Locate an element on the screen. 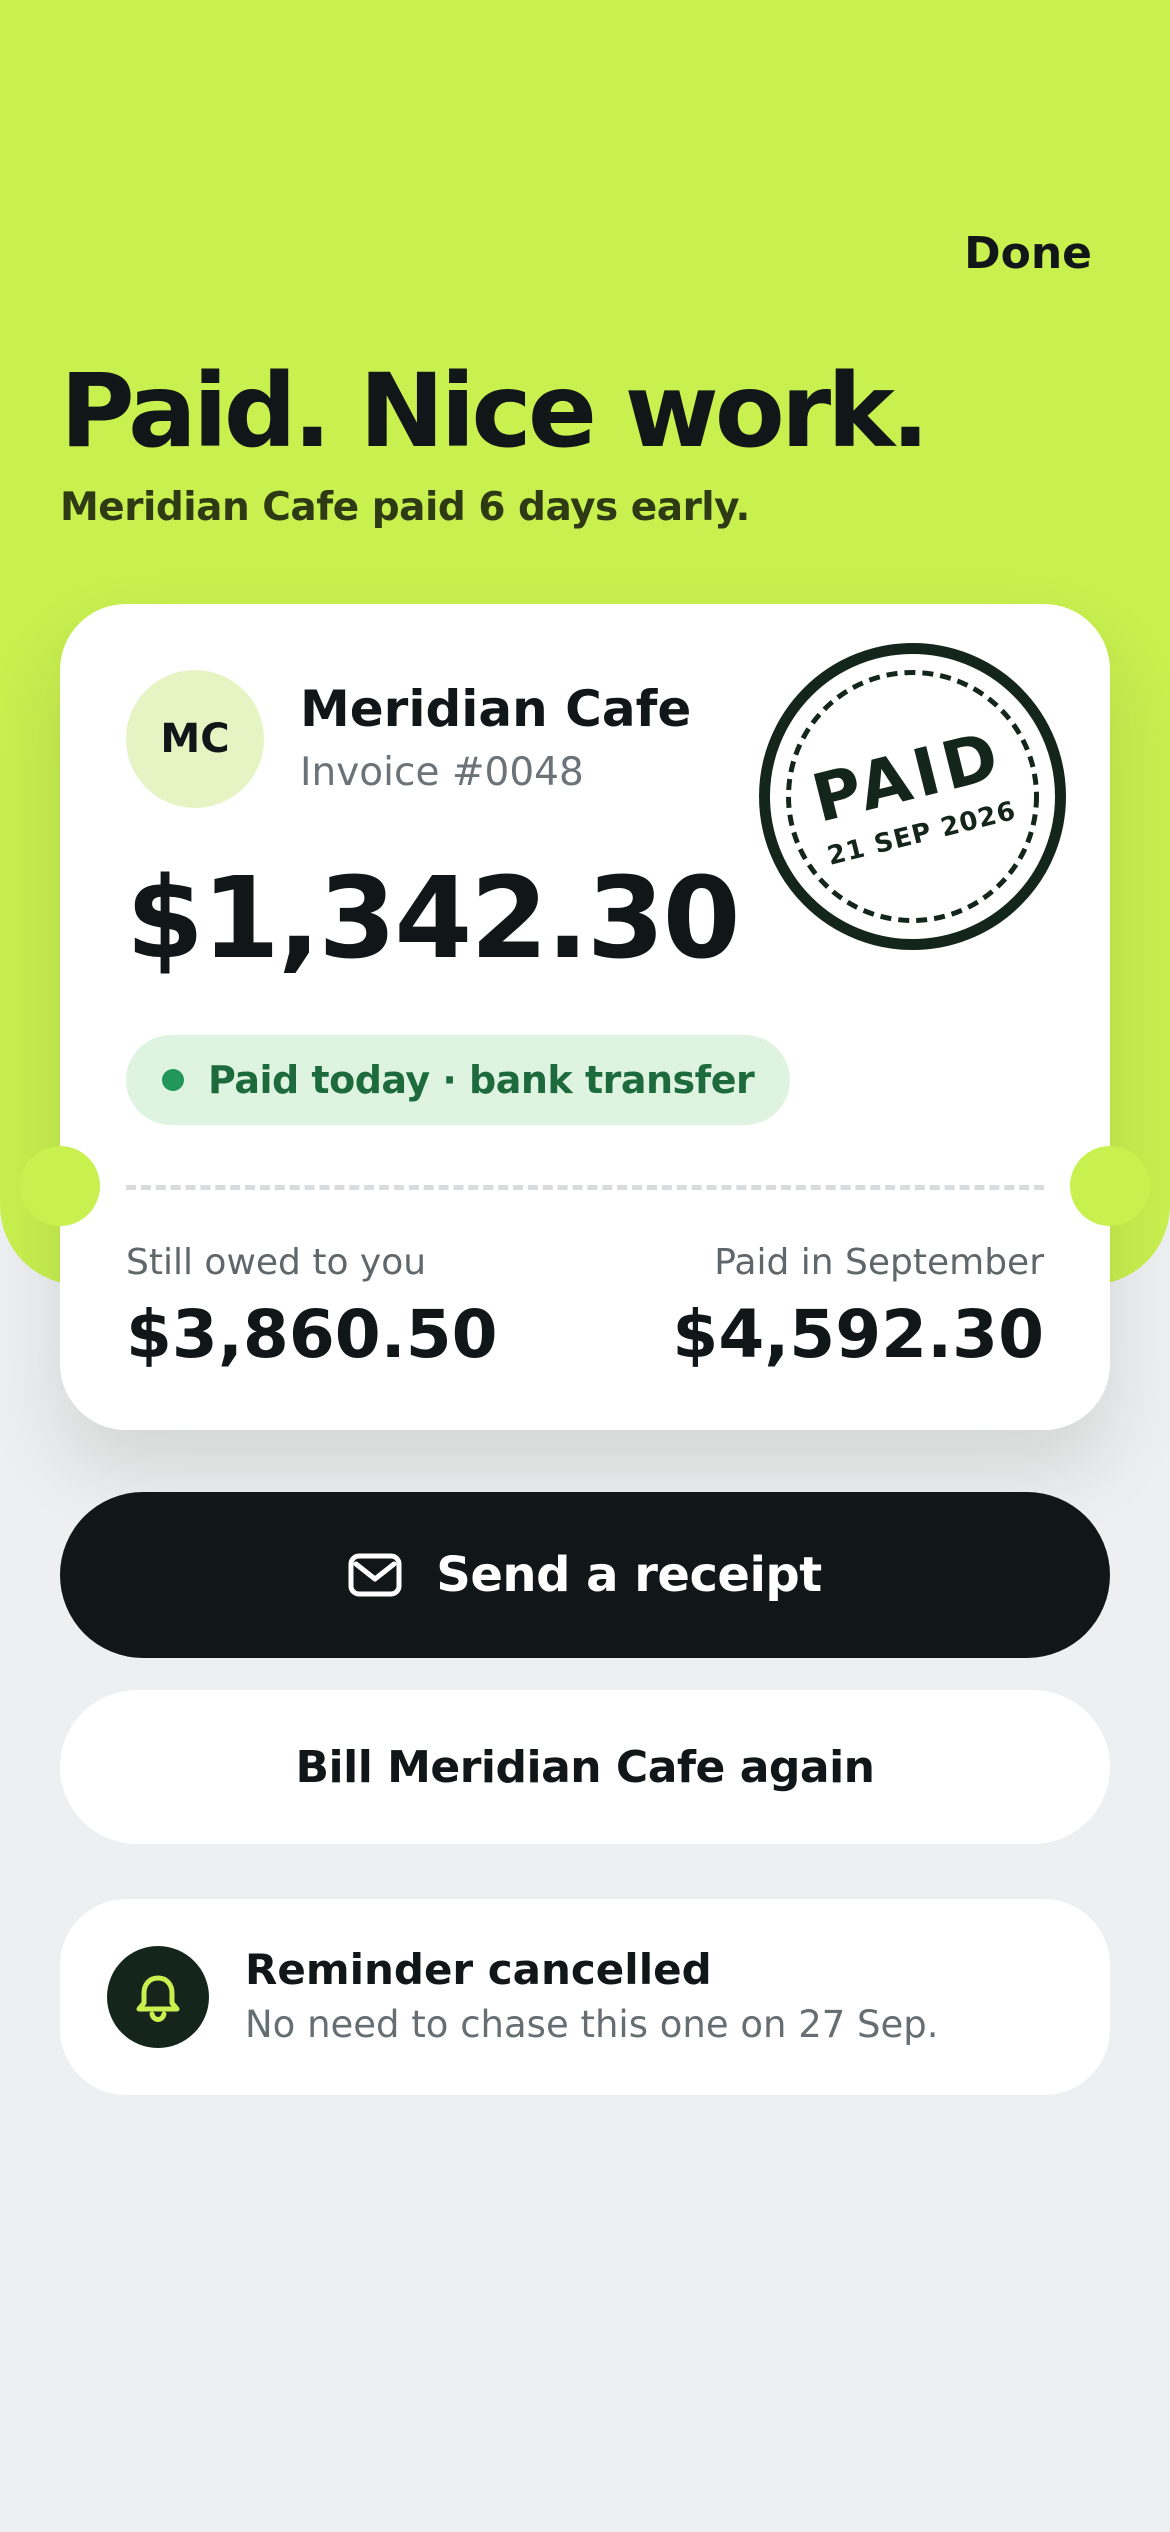 The width and height of the screenshot is (1170, 2532). page-title: Paid. Nice work. is located at coordinates (495, 411).